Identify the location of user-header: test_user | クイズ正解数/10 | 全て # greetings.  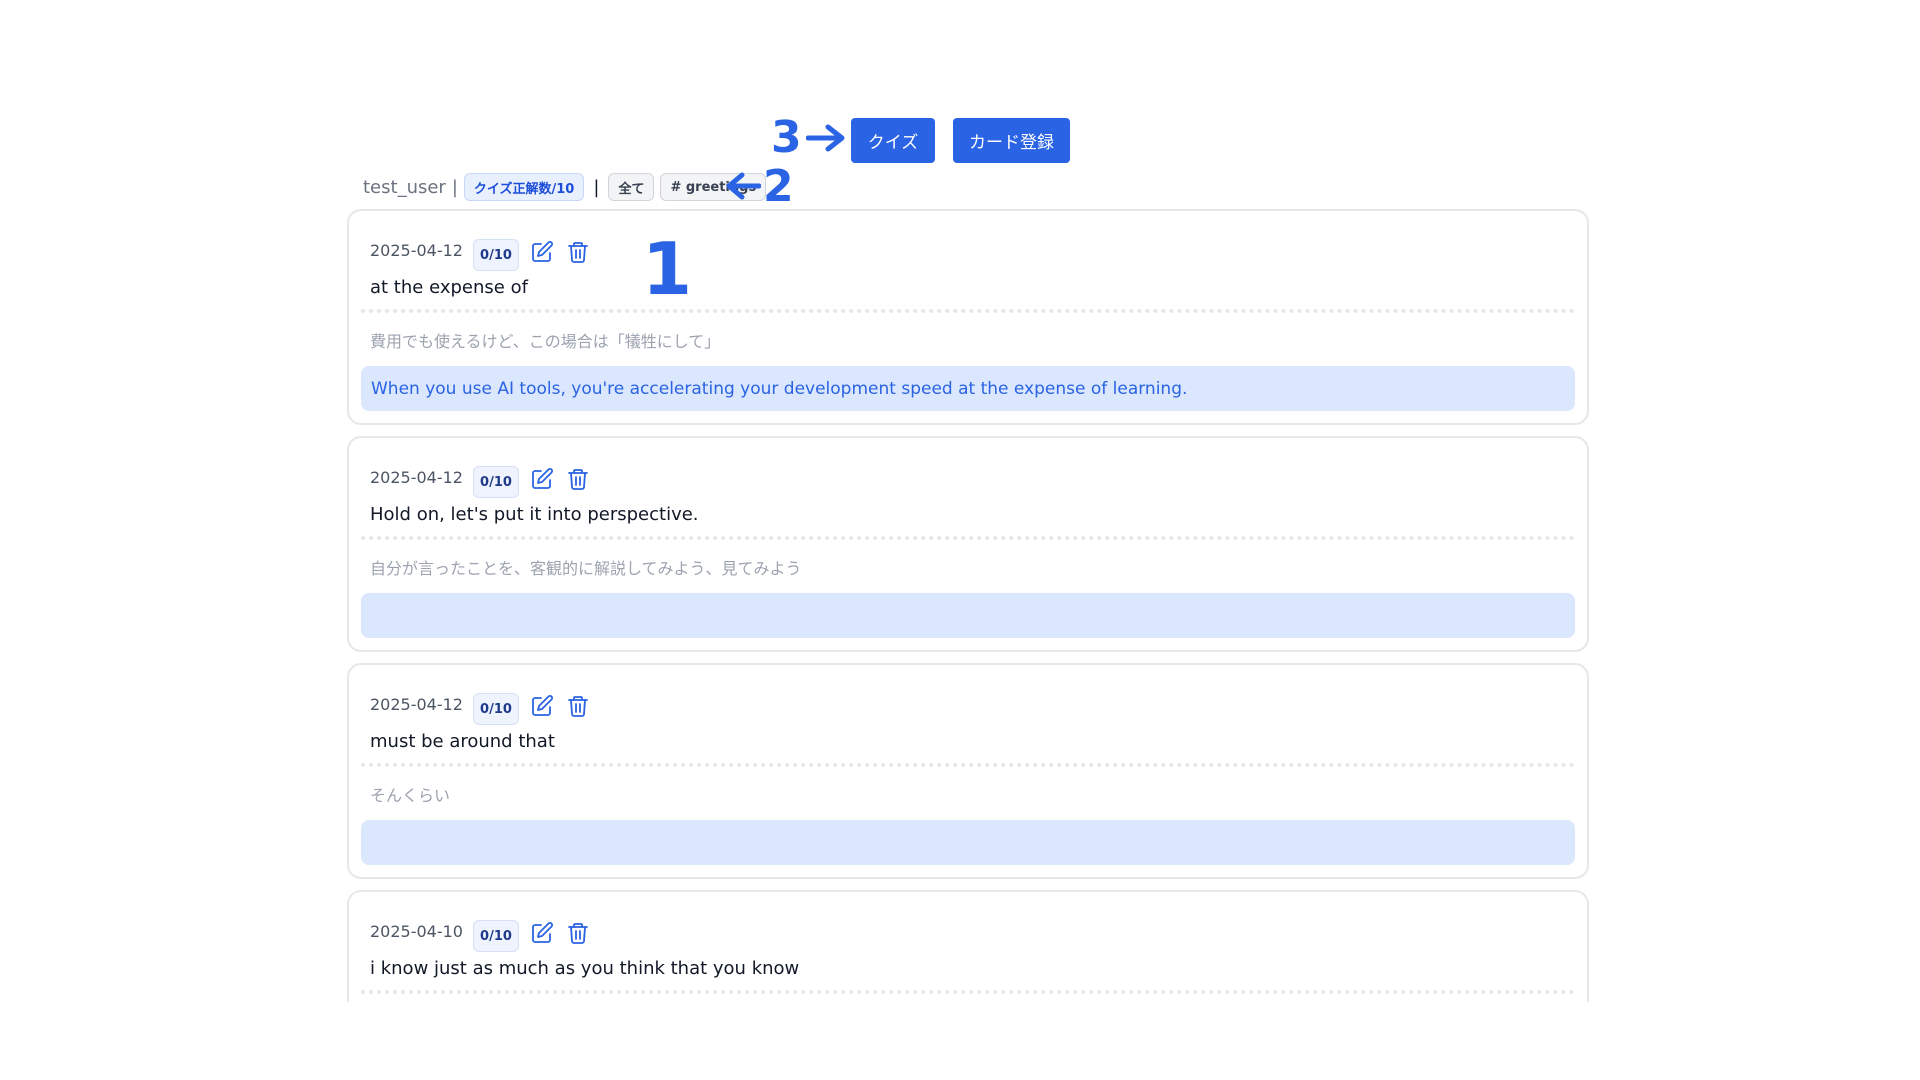
(565, 187).